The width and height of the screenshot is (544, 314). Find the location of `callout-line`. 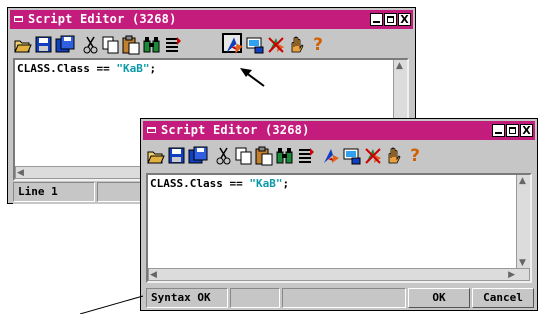

callout-line is located at coordinates (111, 304).